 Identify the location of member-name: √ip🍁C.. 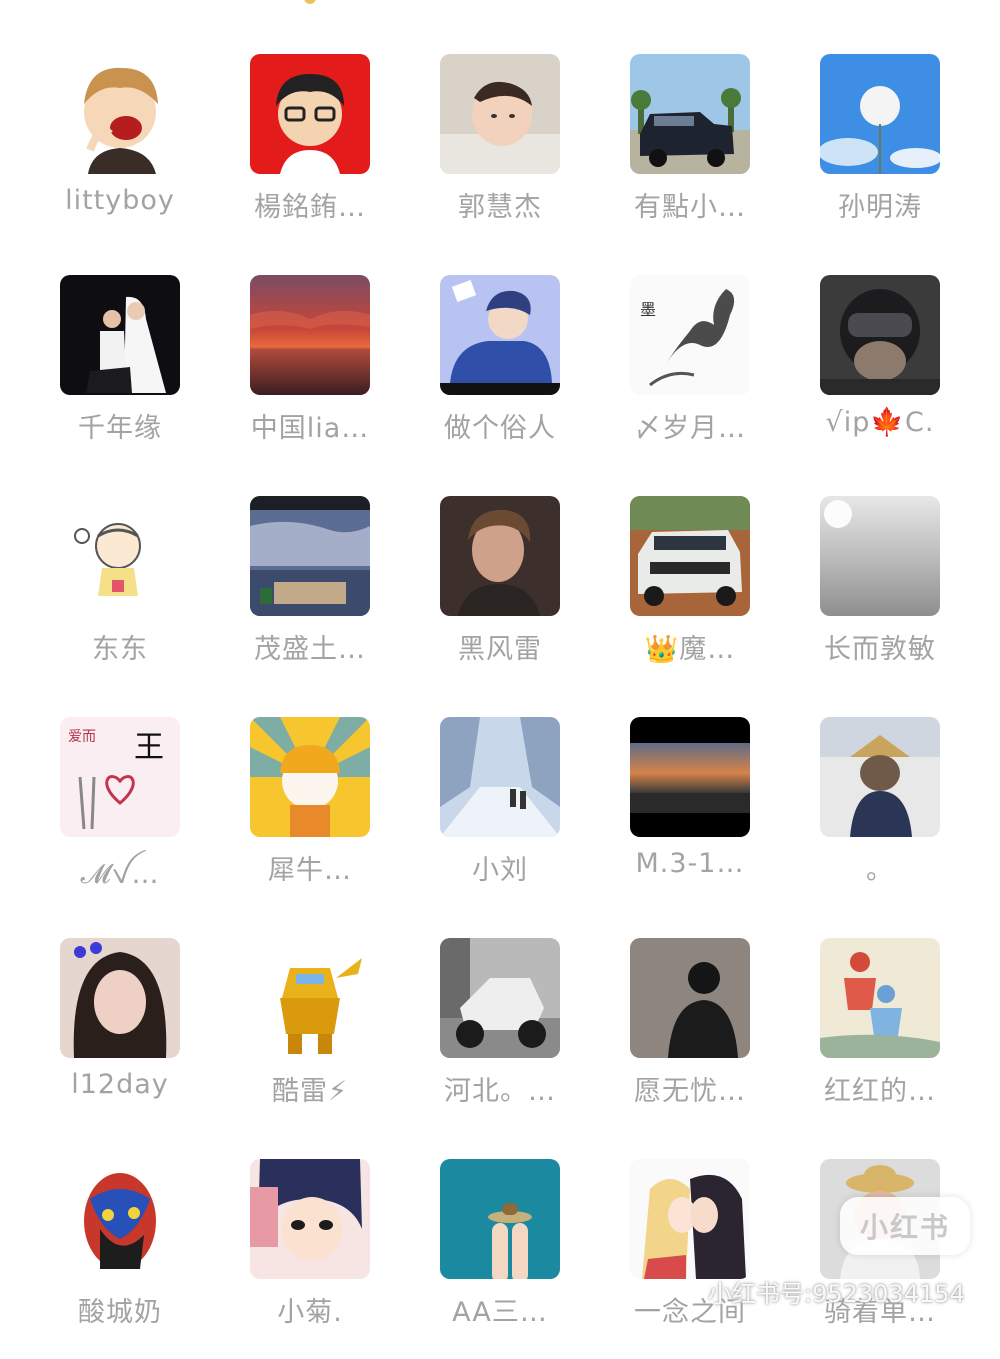
(880, 422).